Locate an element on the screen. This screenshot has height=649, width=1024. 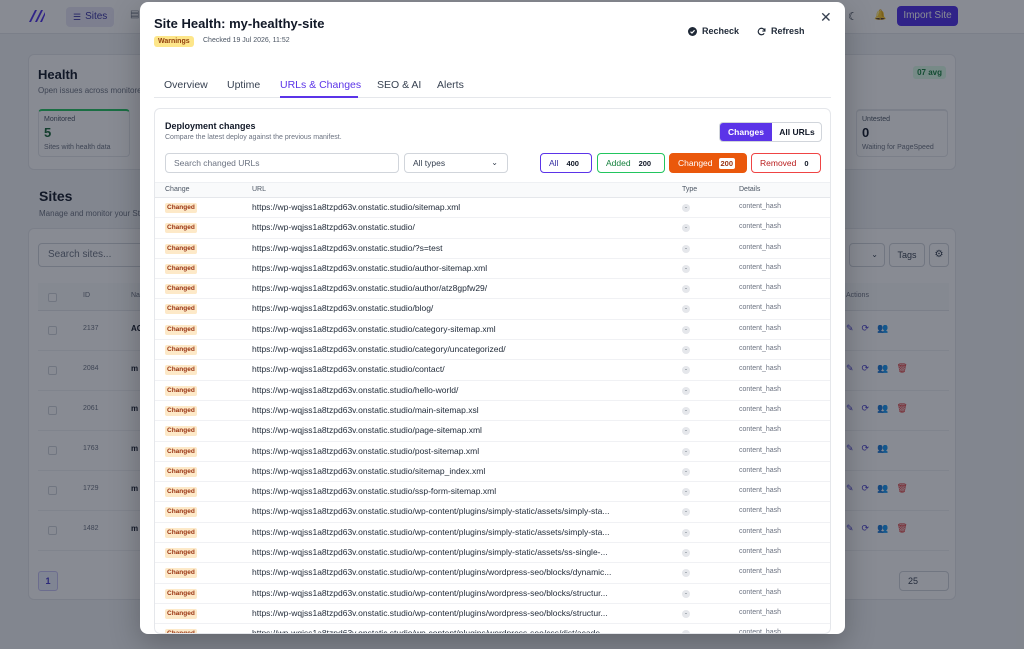
refresh-label: Refresh is located at coordinates (788, 31).